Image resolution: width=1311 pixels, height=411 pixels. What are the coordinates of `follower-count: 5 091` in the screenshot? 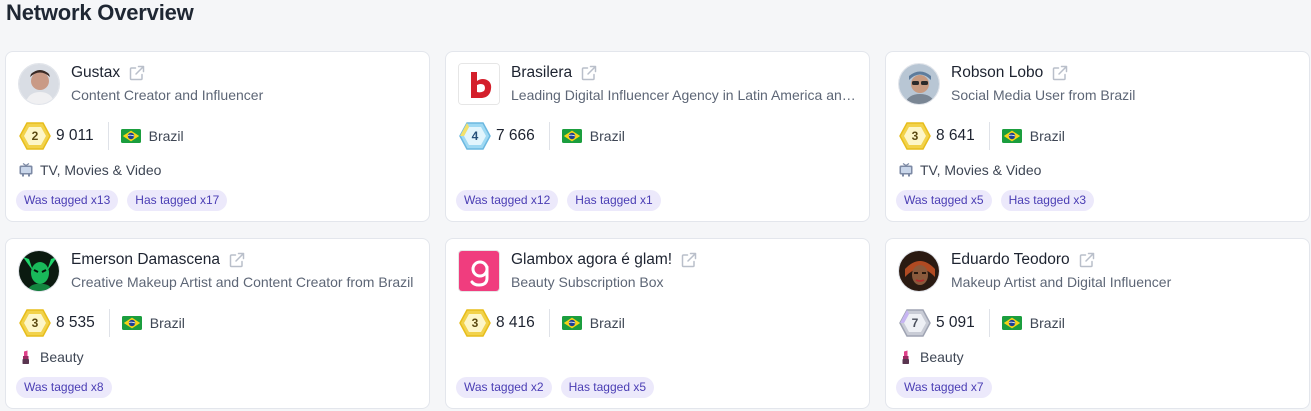 It's located at (955, 322).